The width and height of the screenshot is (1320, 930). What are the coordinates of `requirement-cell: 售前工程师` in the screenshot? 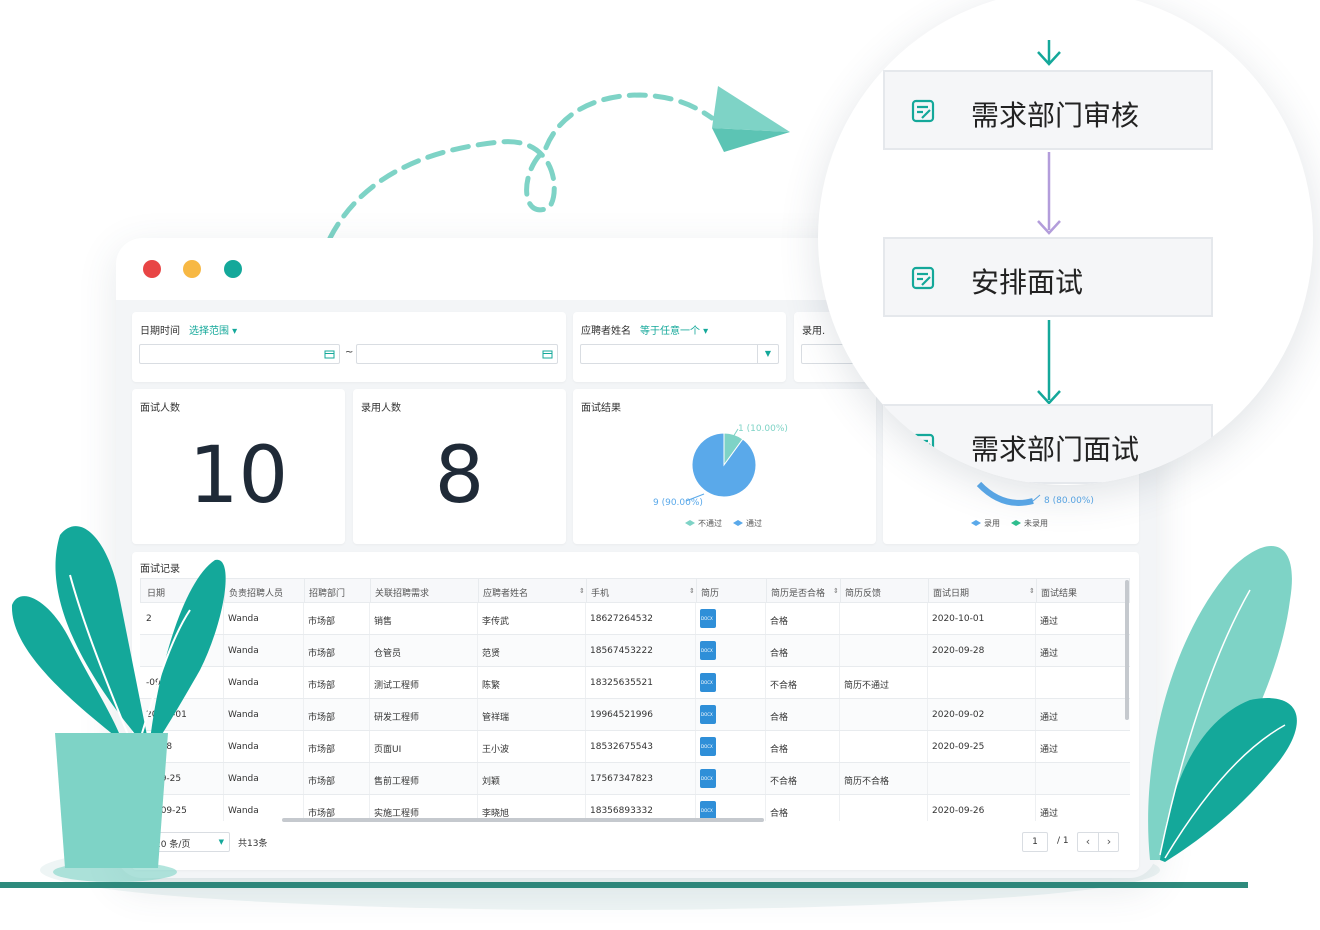 It's located at (397, 782).